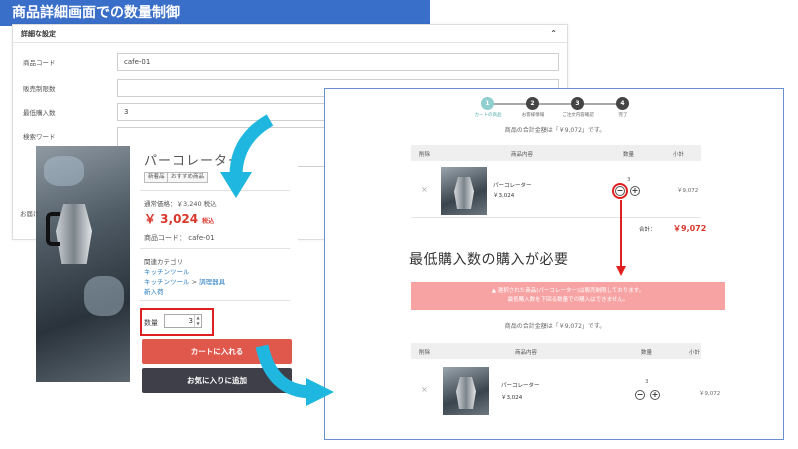 The height and width of the screenshot is (449, 798). Describe the element at coordinates (489, 260) in the screenshot. I see `min-purchase-note: 最低購入数の購入が必要` at that location.